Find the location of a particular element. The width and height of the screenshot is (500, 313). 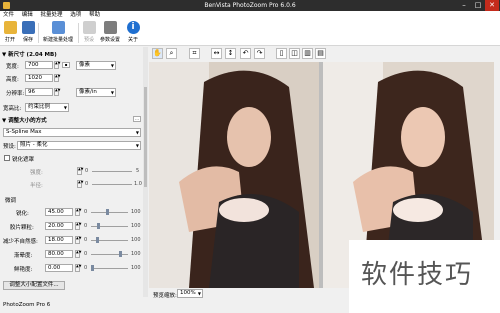

preset-button: 预设 is located at coordinates (89, 33).